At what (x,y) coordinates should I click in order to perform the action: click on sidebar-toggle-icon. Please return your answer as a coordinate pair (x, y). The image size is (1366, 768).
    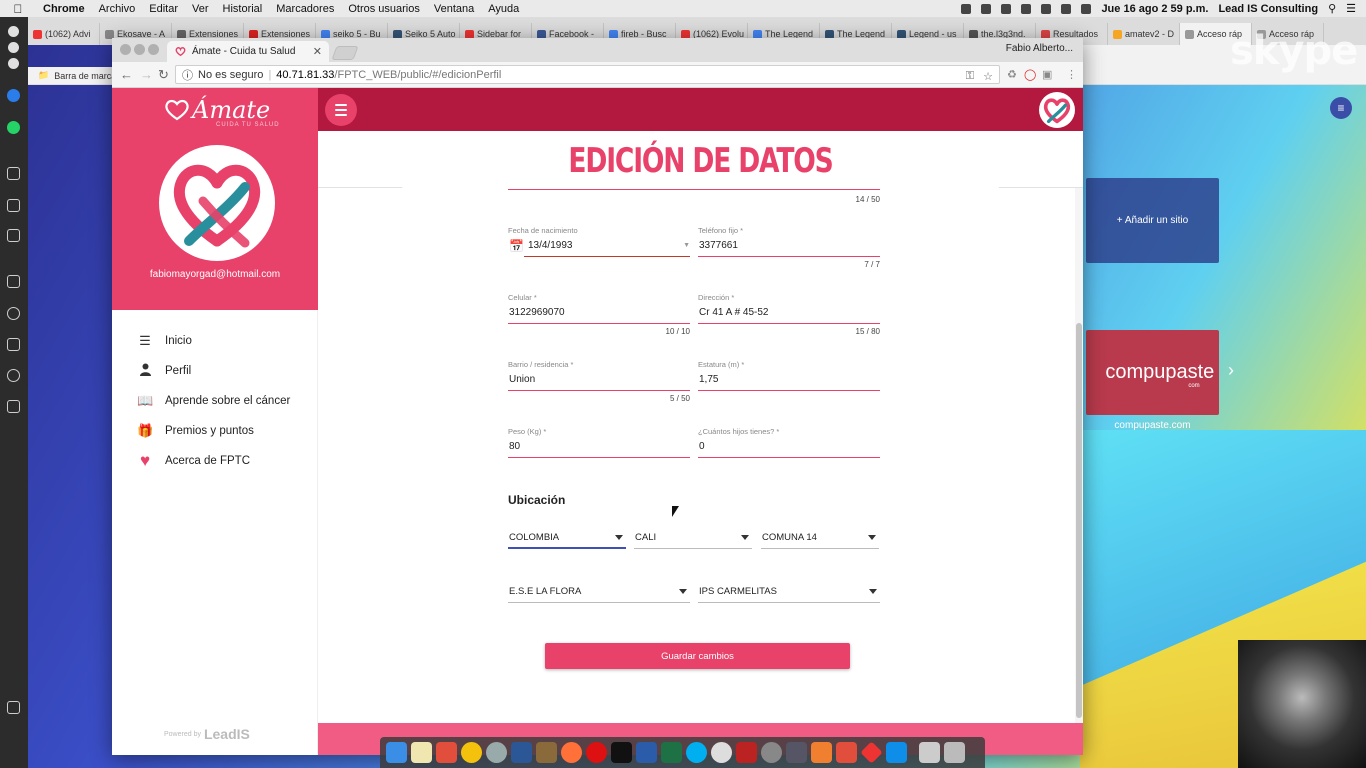
    Looking at the image, I should click on (13, 707).